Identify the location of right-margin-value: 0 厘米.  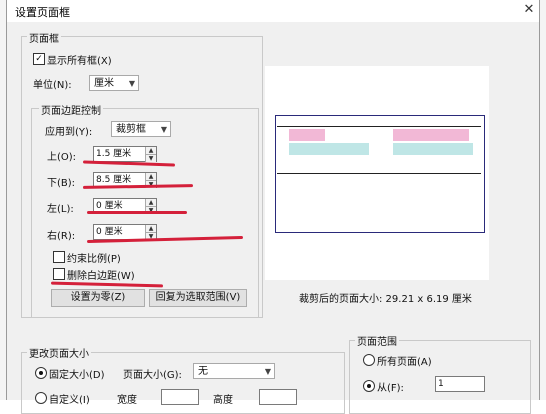
(109, 232).